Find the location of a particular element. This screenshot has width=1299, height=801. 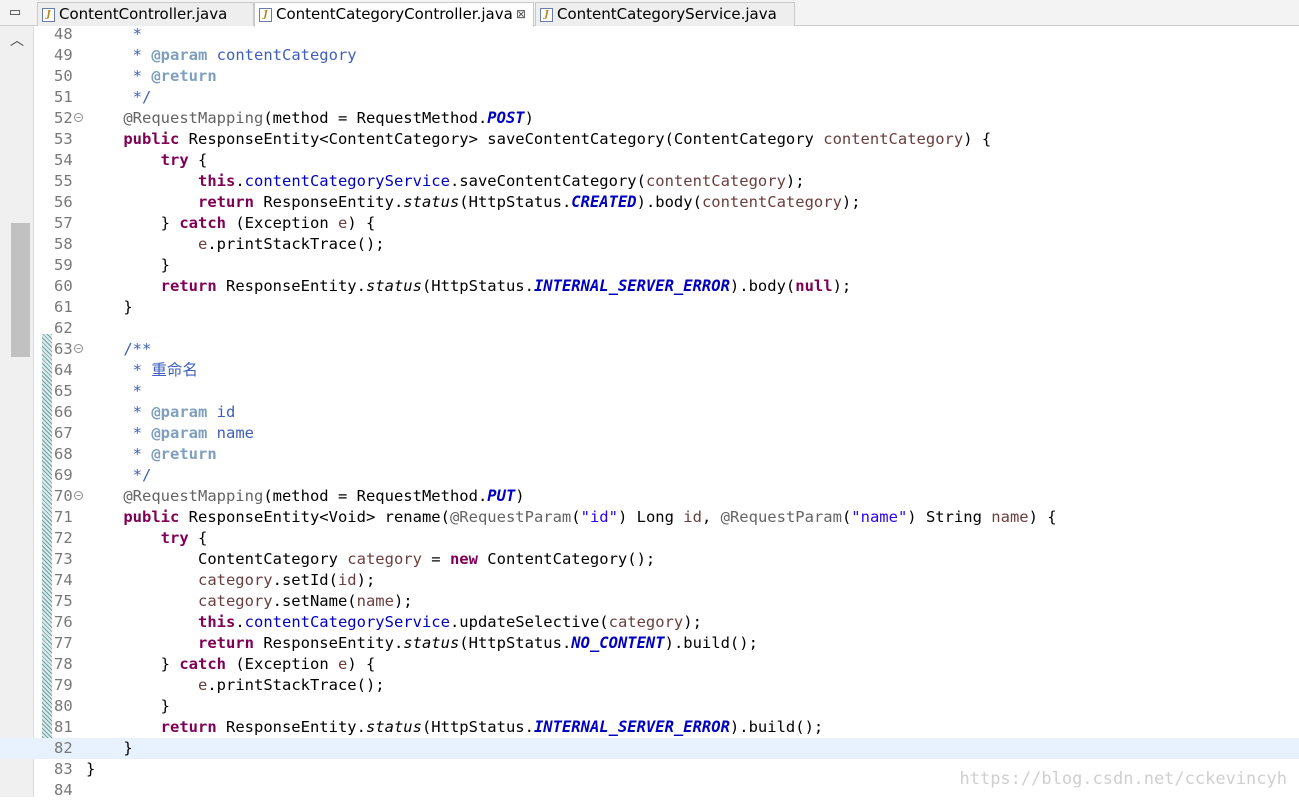

code-text: category.setName(name); is located at coordinates (305, 601).